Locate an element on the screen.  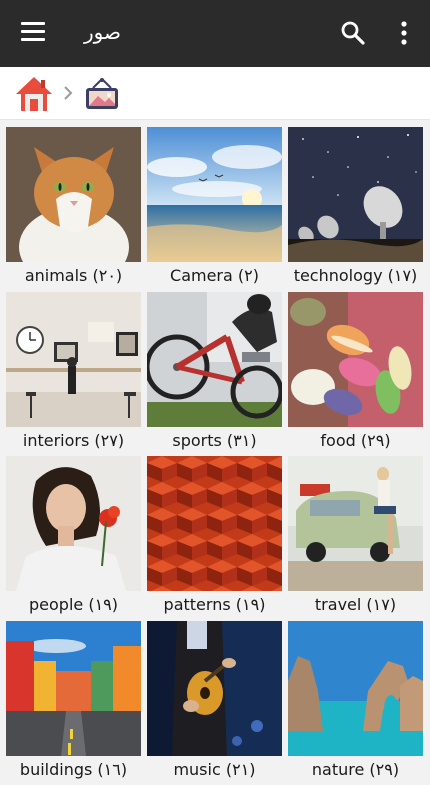
search-icon is located at coordinates (353, 33).